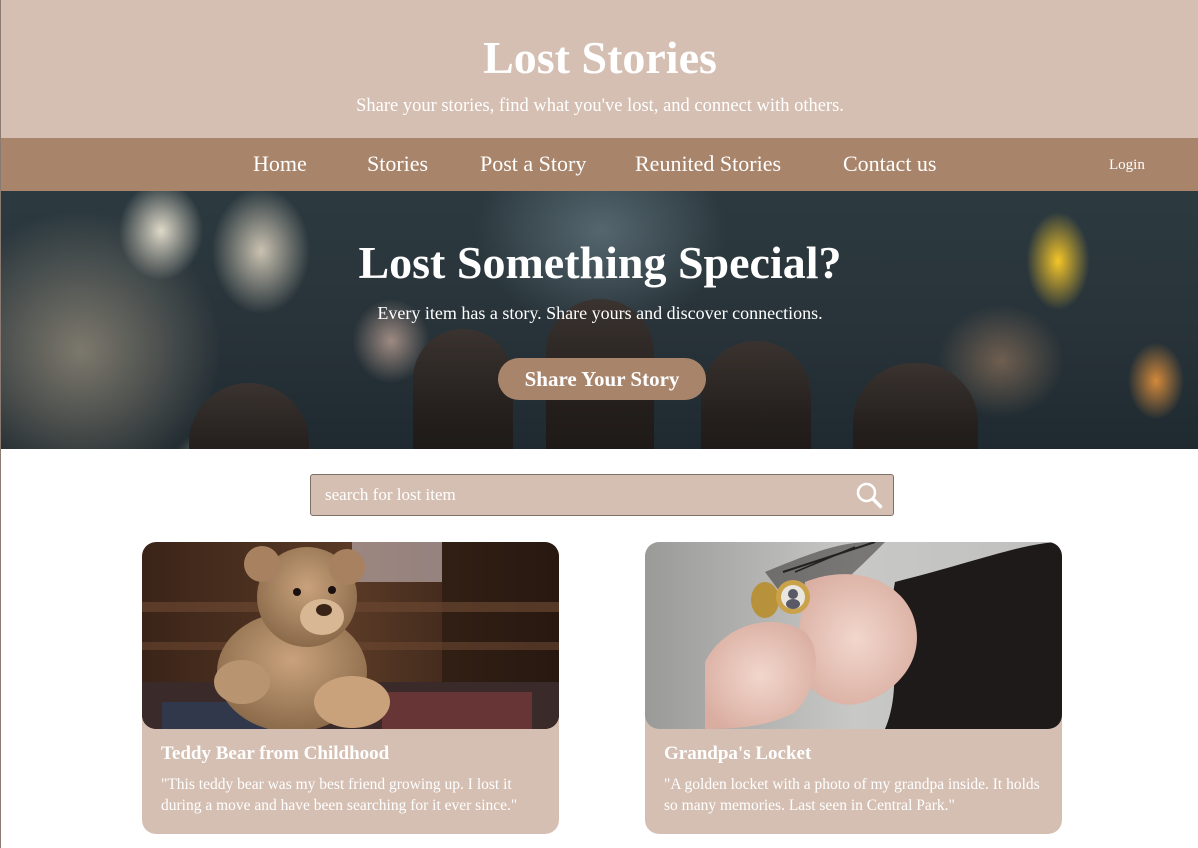 This screenshot has width=1198, height=848. What do you see at coordinates (708, 164) in the screenshot?
I see `nav-item-reunited-stories: Reunited Stories` at bounding box center [708, 164].